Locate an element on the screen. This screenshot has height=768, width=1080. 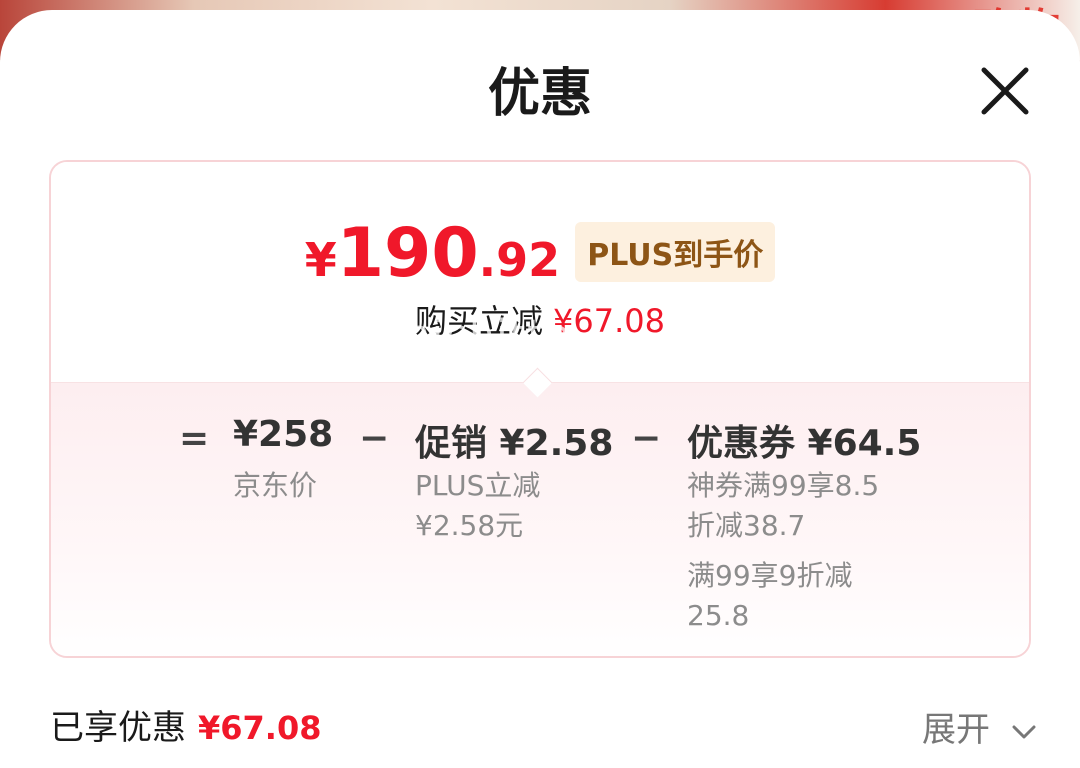
chevron-down-icon is located at coordinates (1024, 731).